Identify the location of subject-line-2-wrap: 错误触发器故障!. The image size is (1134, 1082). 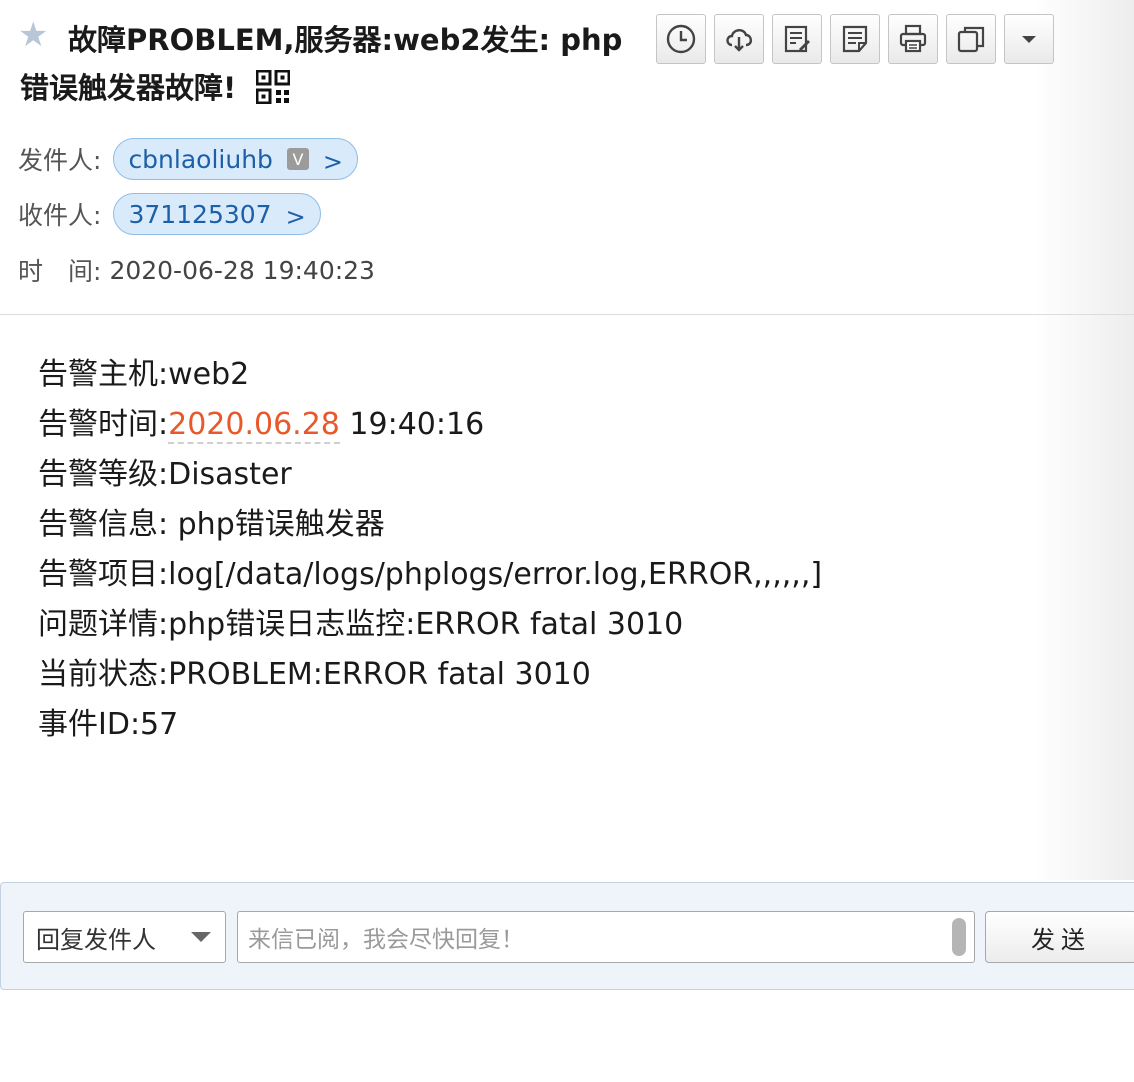
(155, 88).